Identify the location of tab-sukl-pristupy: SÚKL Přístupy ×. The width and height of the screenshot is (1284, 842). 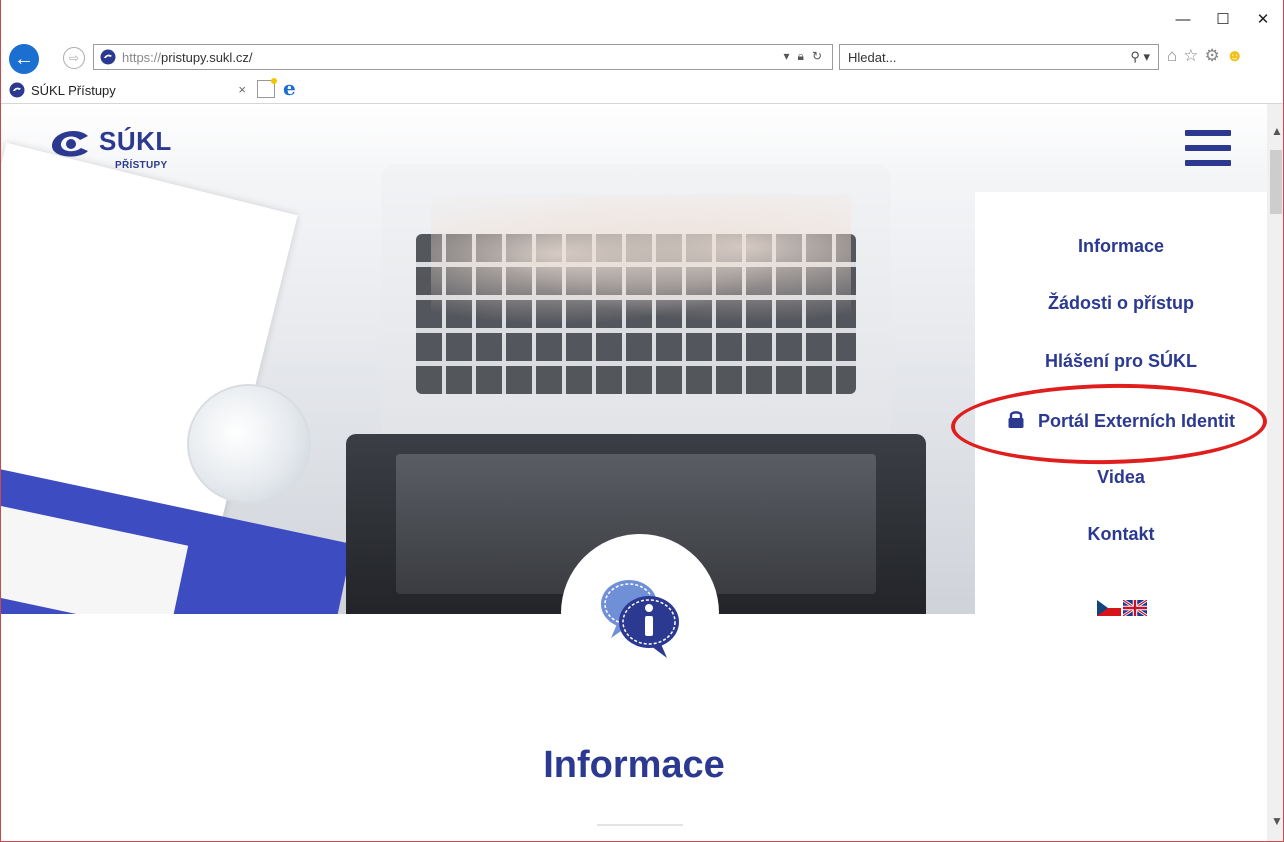
(131, 90).